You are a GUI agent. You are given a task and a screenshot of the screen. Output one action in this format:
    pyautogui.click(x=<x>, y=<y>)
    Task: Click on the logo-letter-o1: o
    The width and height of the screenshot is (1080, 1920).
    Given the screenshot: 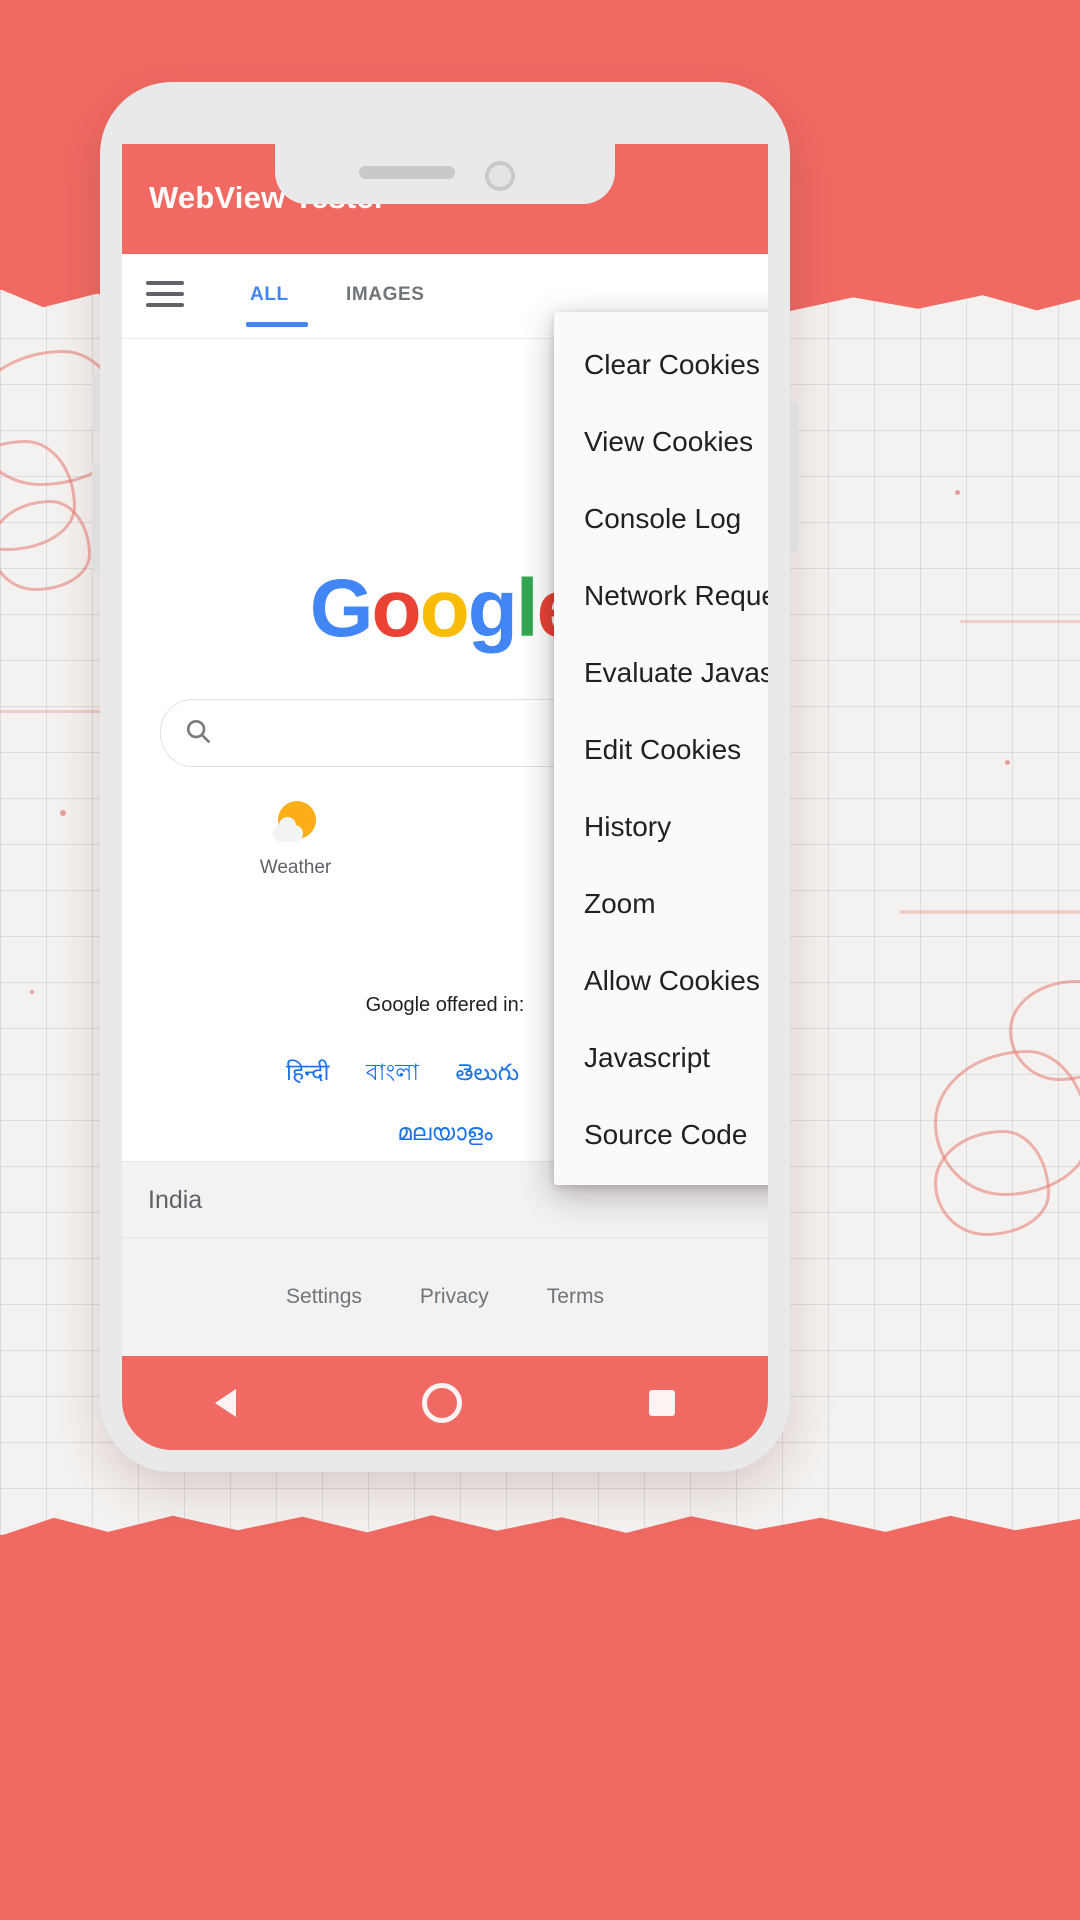 What is the action you would take?
    pyautogui.click(x=396, y=608)
    